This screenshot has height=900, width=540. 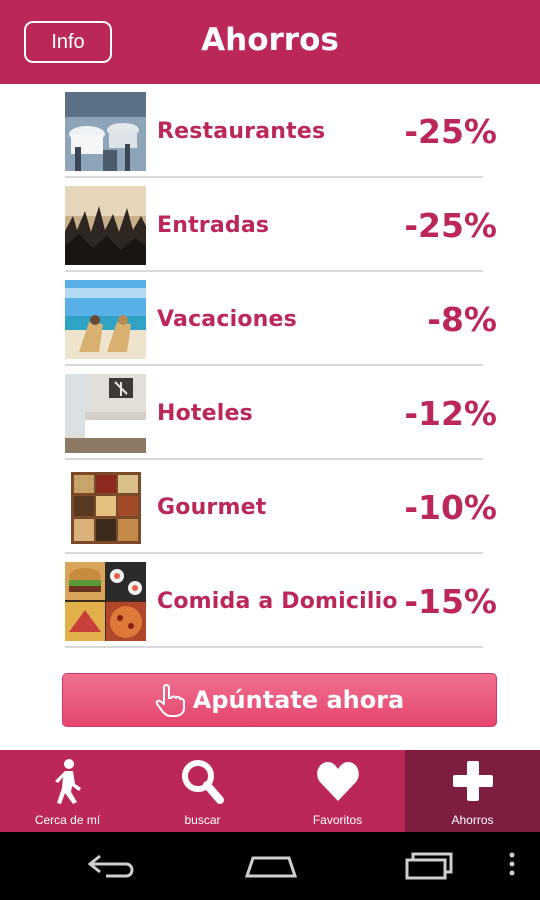 I want to click on divider, so click(x=274, y=647).